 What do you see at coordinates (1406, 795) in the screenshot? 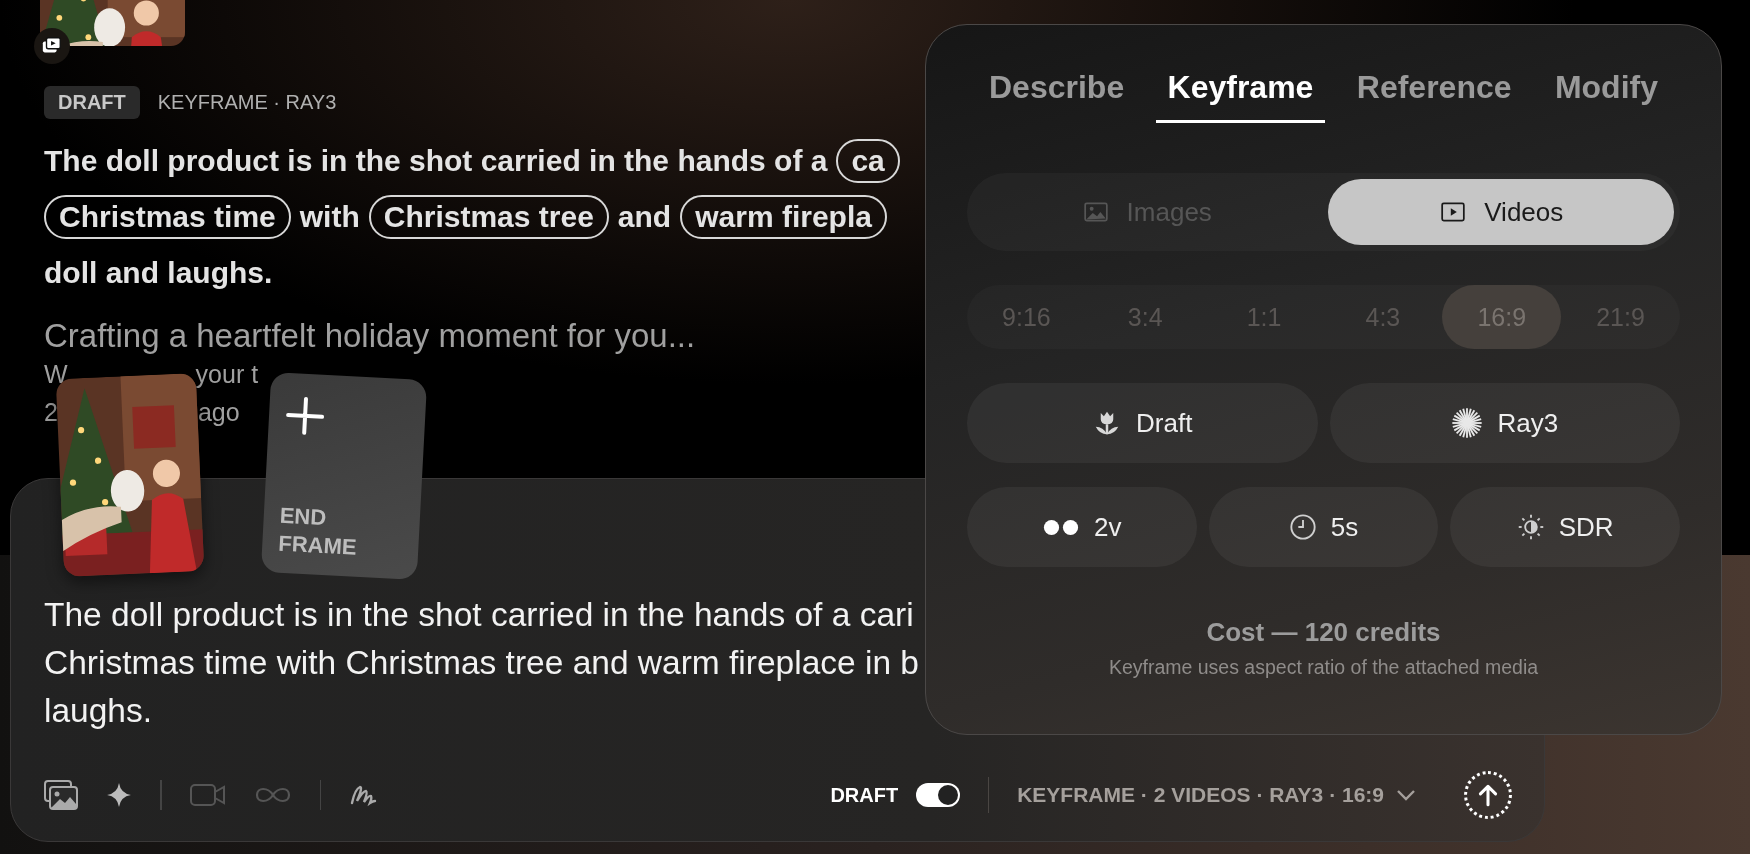
I see `chevron-icon` at bounding box center [1406, 795].